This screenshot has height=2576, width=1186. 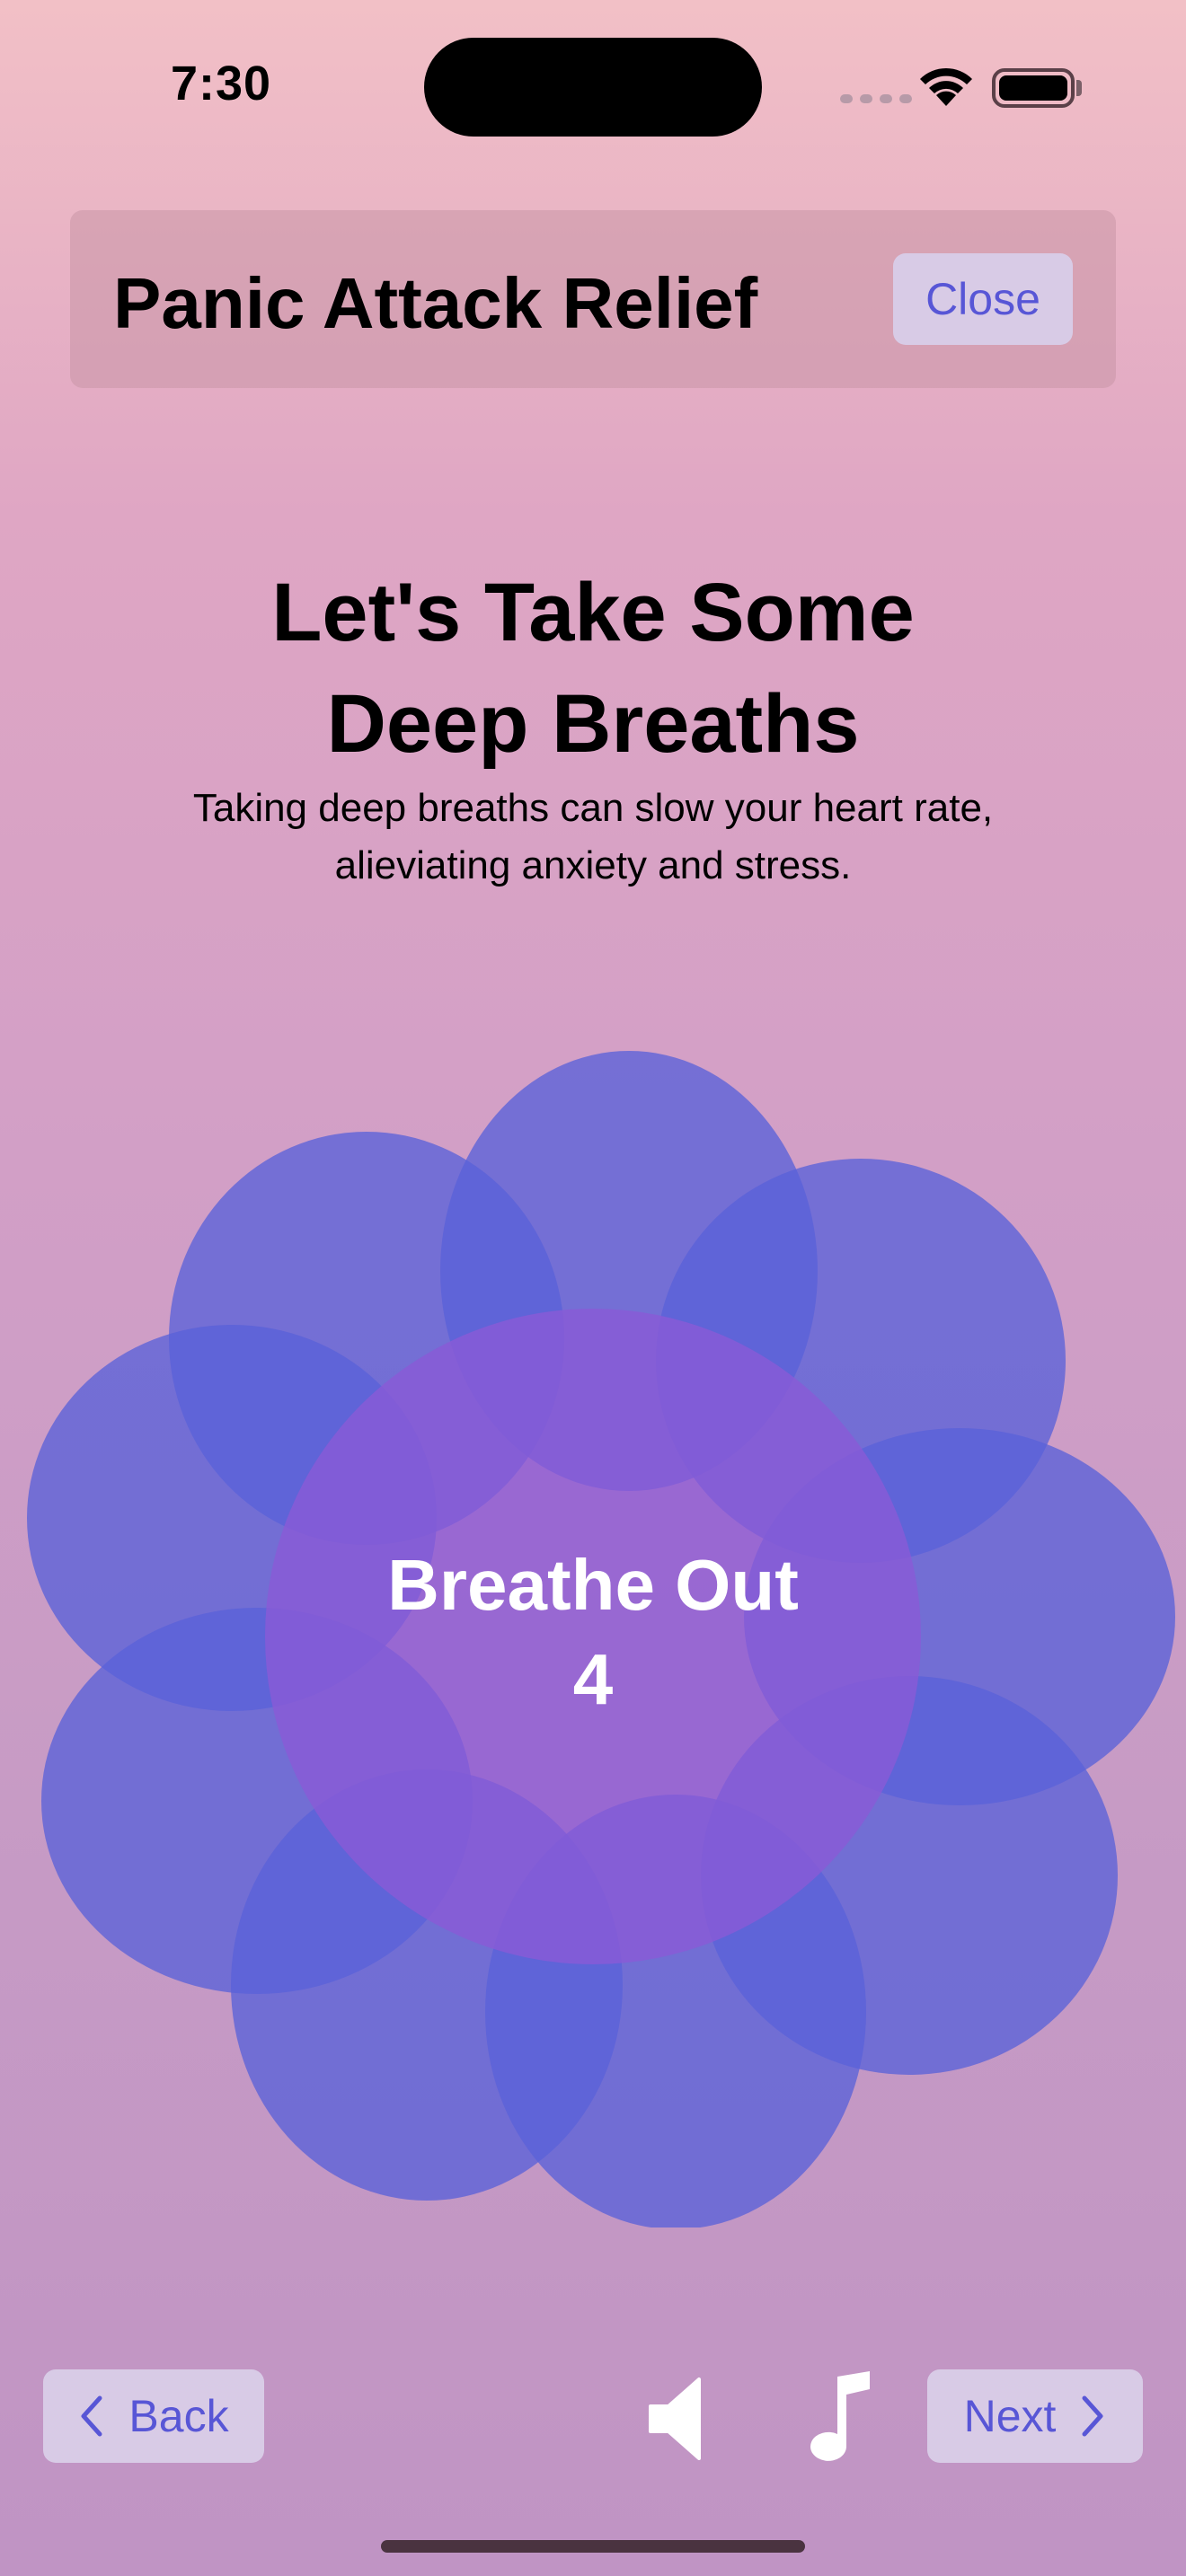 What do you see at coordinates (1010, 2416) in the screenshot?
I see `next-button-label: Next` at bounding box center [1010, 2416].